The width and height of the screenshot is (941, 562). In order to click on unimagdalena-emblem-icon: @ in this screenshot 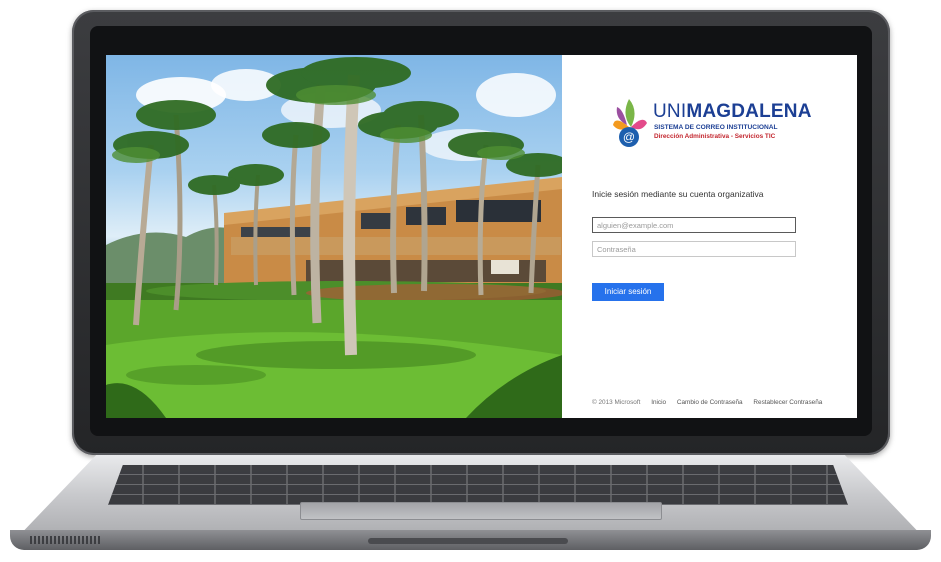, I will do `click(630, 123)`.